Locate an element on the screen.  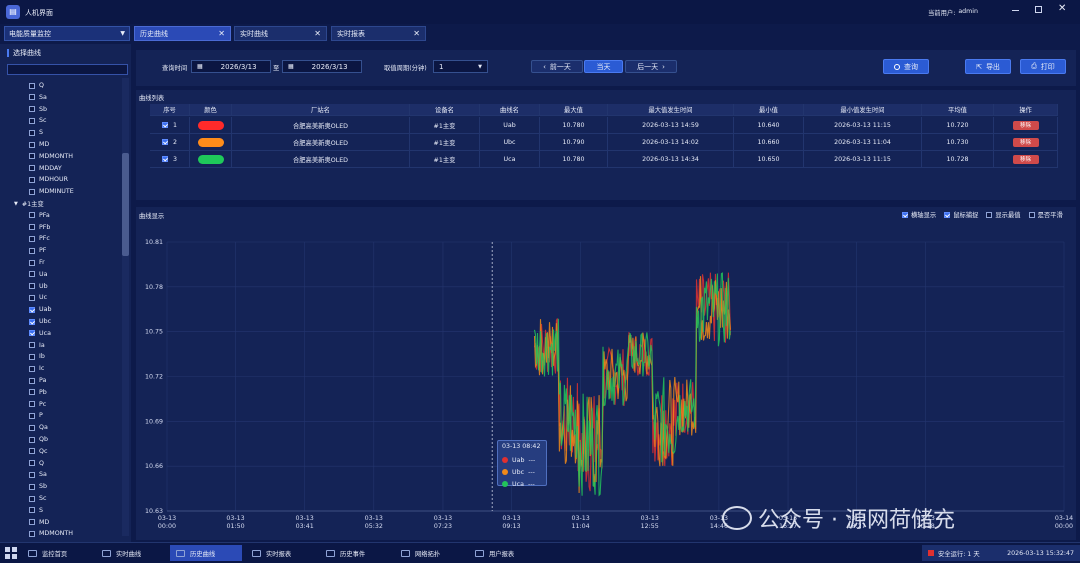
tree-item: Pb is located at coordinates (38, 392).